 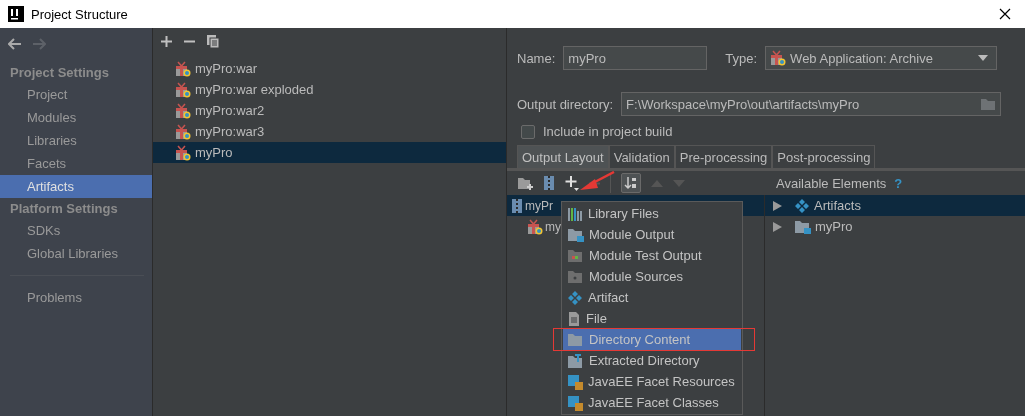 I want to click on output-directory-label: Output directory:, so click(x=565, y=104).